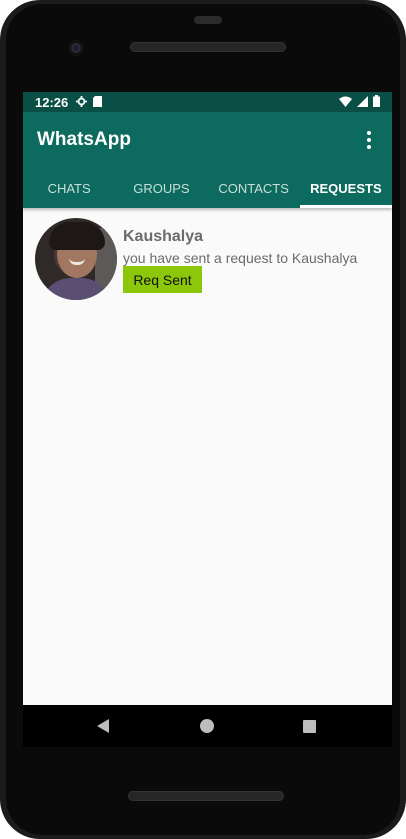 The height and width of the screenshot is (839, 406). Describe the element at coordinates (309, 726) in the screenshot. I see `recent-square-icon` at that location.